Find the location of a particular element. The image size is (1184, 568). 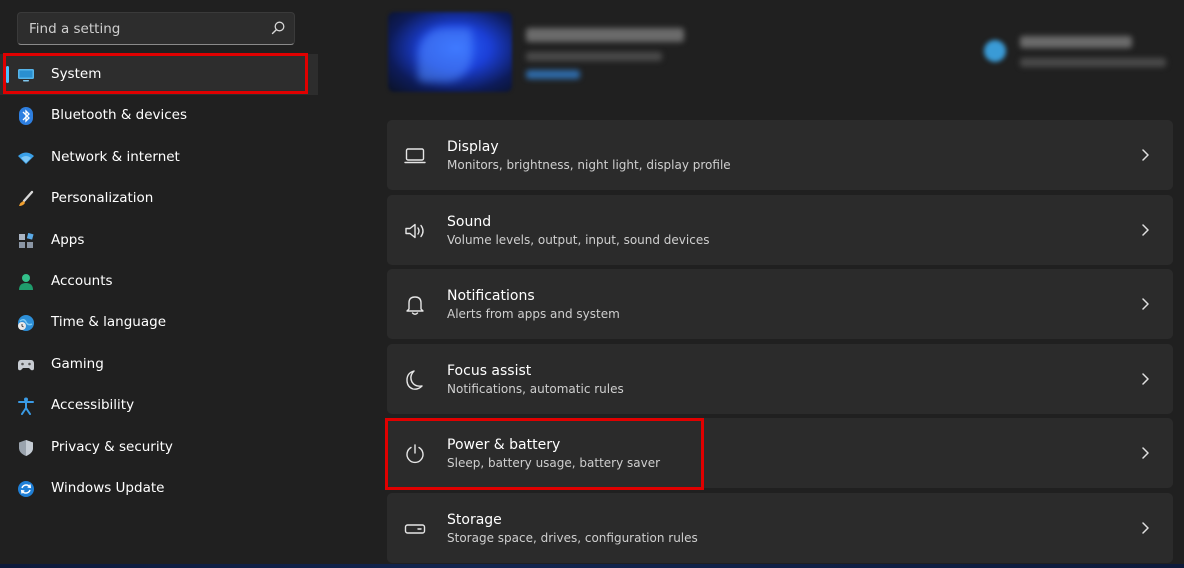

card-title: Storage is located at coordinates (474, 519).